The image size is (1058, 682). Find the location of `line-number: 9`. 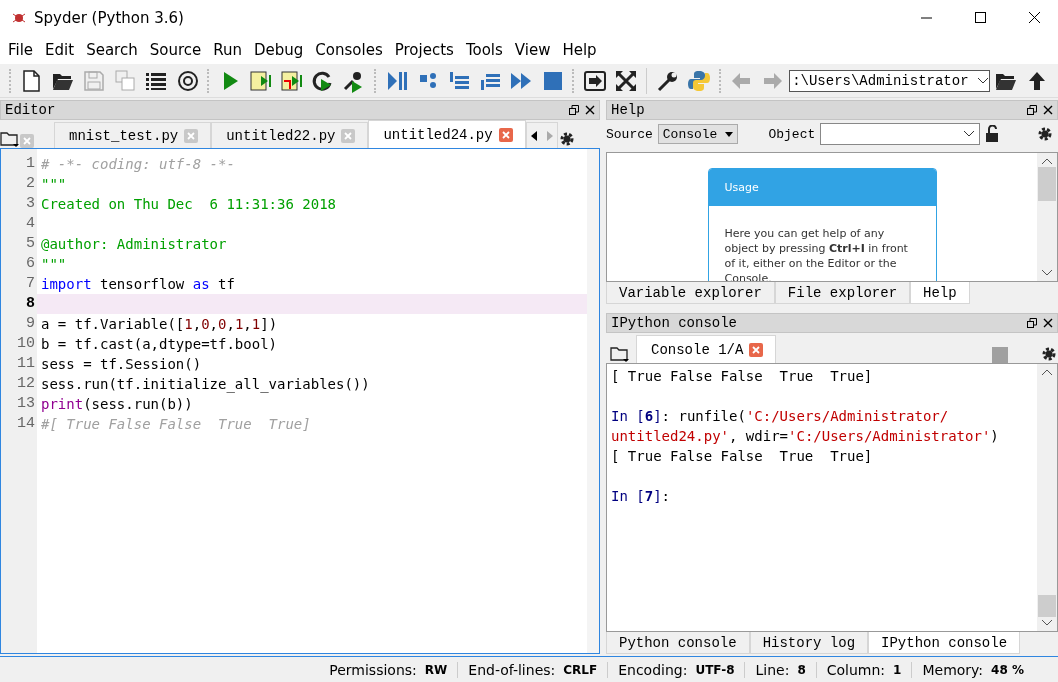

line-number: 9 is located at coordinates (30, 324).